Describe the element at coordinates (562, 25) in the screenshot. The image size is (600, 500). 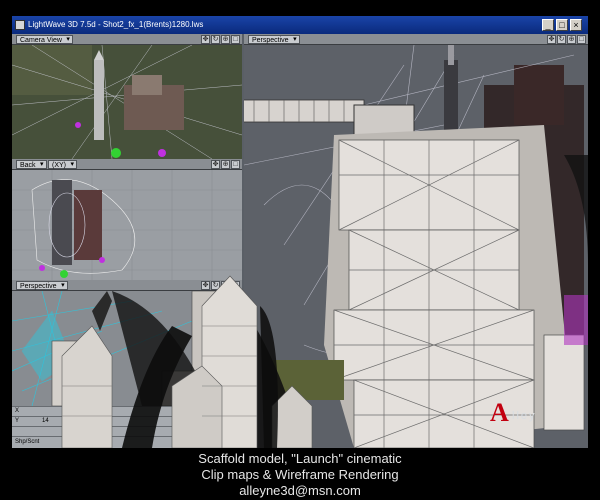
I see `maximize-button: □` at that location.